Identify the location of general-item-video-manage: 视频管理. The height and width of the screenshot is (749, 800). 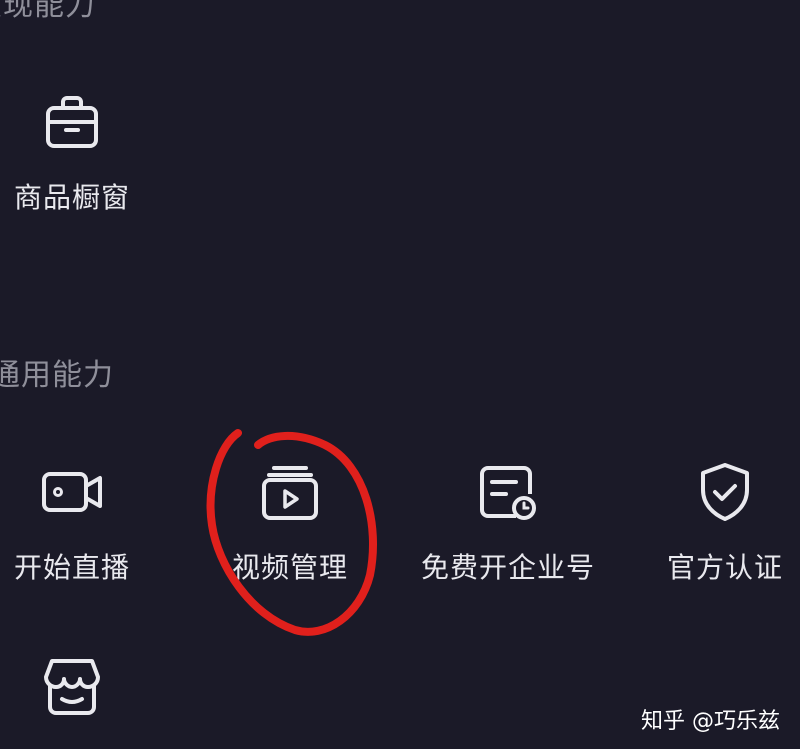
(290, 523).